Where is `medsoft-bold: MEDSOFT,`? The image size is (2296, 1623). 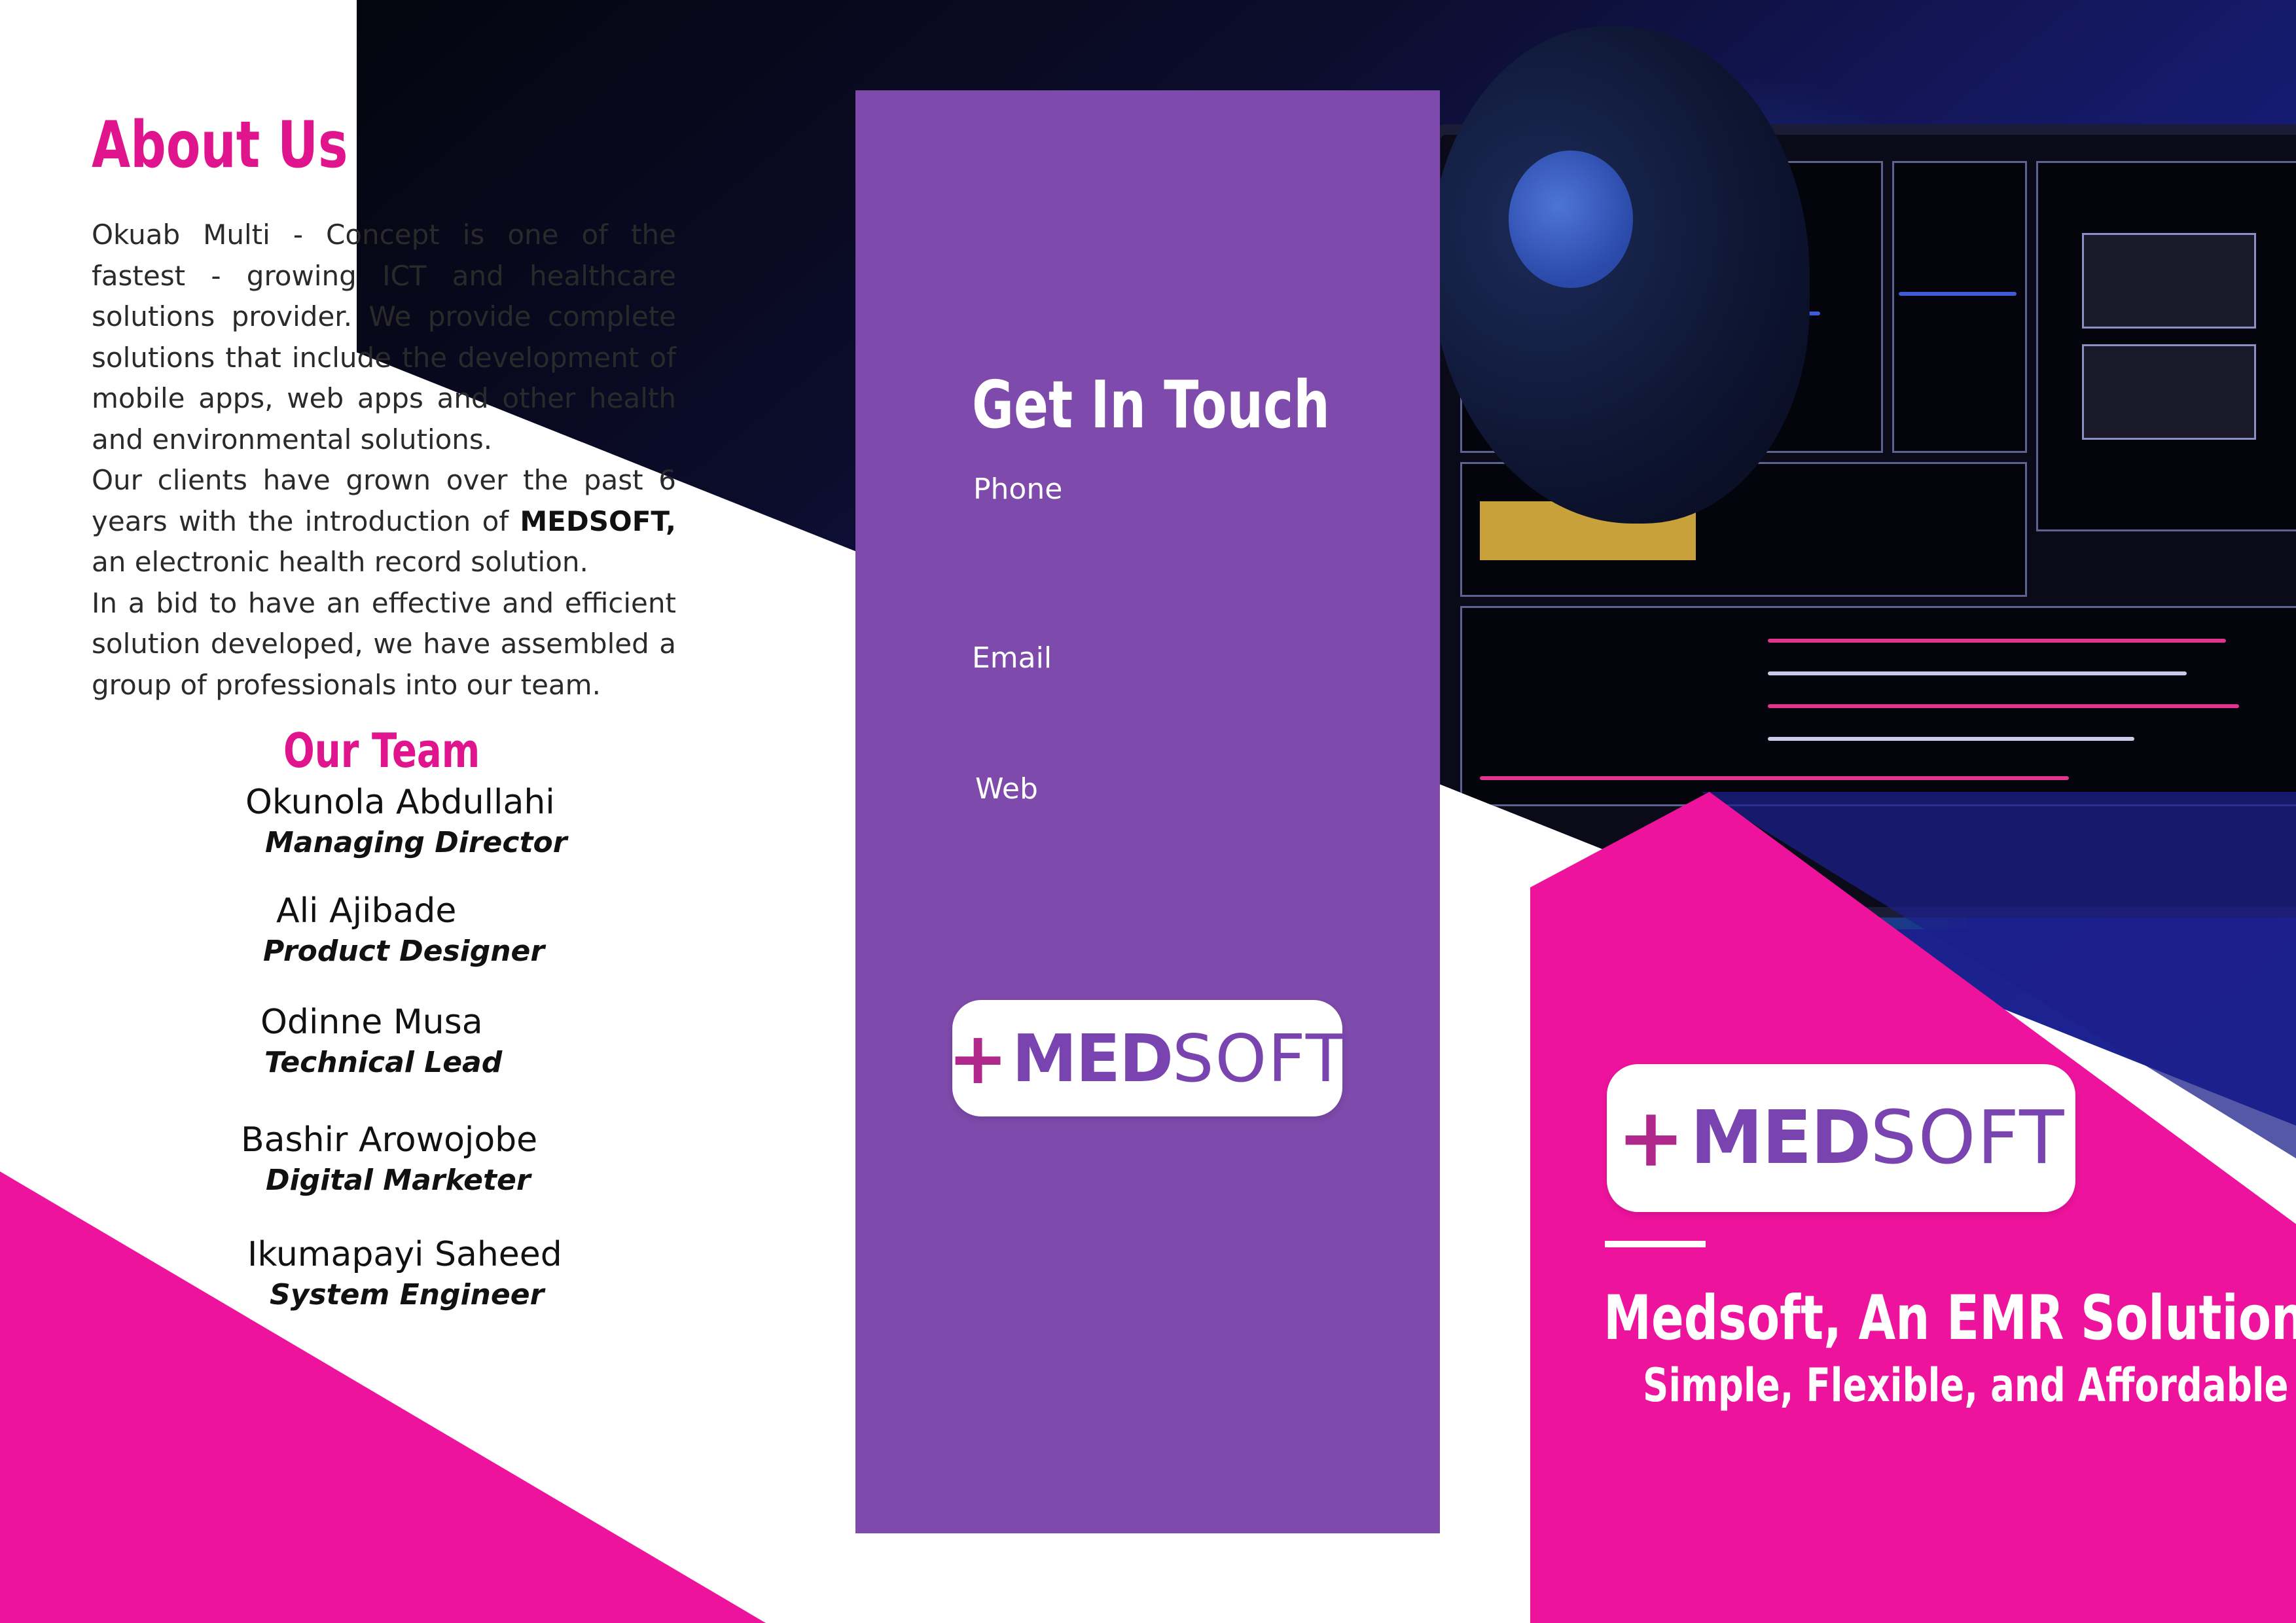
medsoft-bold: MEDSOFT, is located at coordinates (598, 521).